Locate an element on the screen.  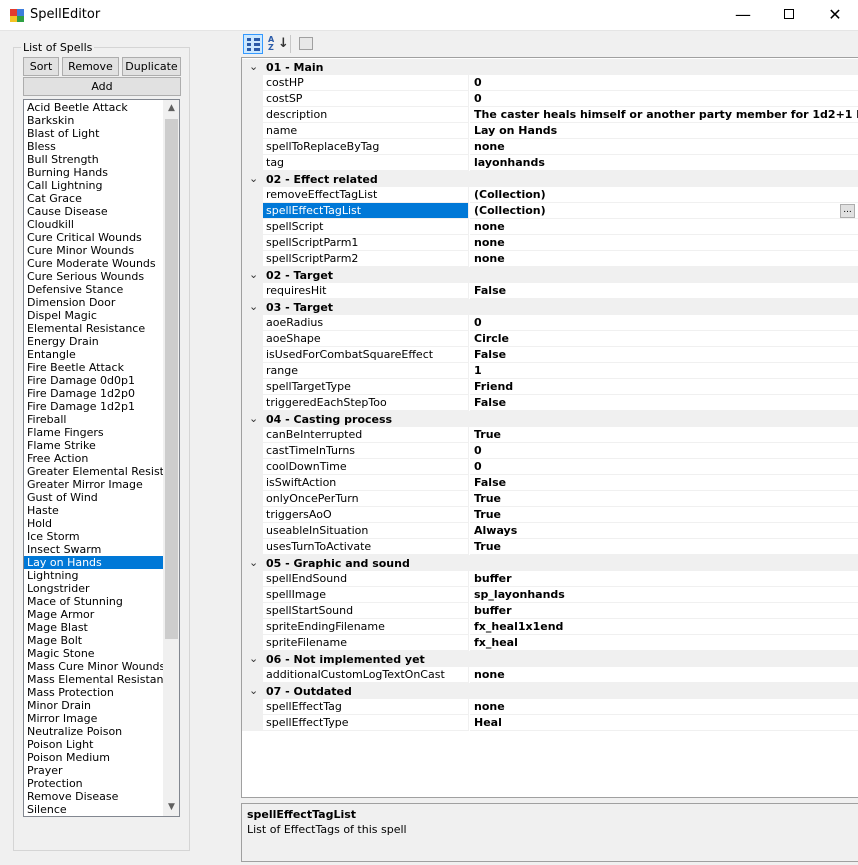
property-name: spellImage is located at coordinates (366, 595).